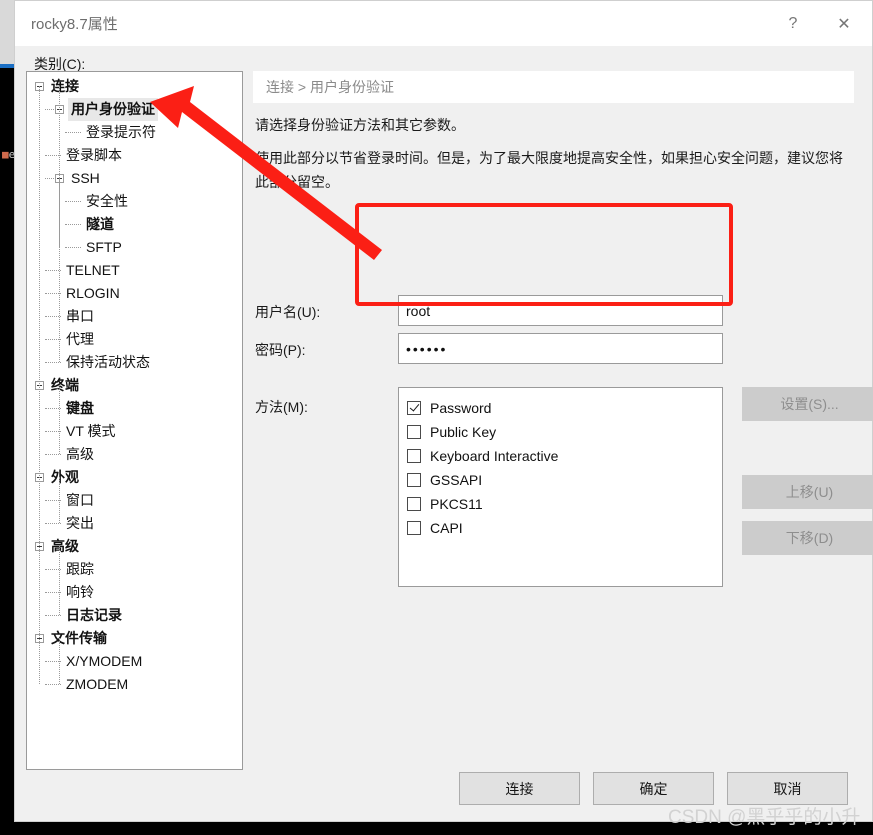 The height and width of the screenshot is (835, 873). What do you see at coordinates (456, 504) in the screenshot?
I see `method-label: PKCS11` at bounding box center [456, 504].